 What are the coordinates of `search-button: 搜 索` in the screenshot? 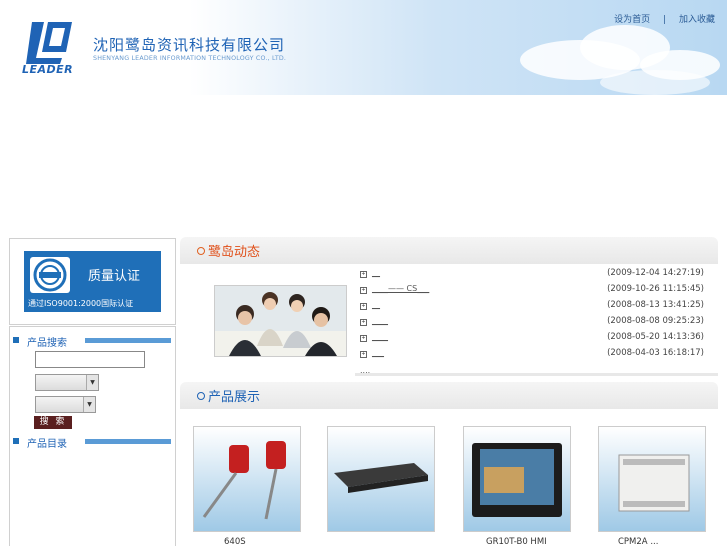 It's located at (53, 422).